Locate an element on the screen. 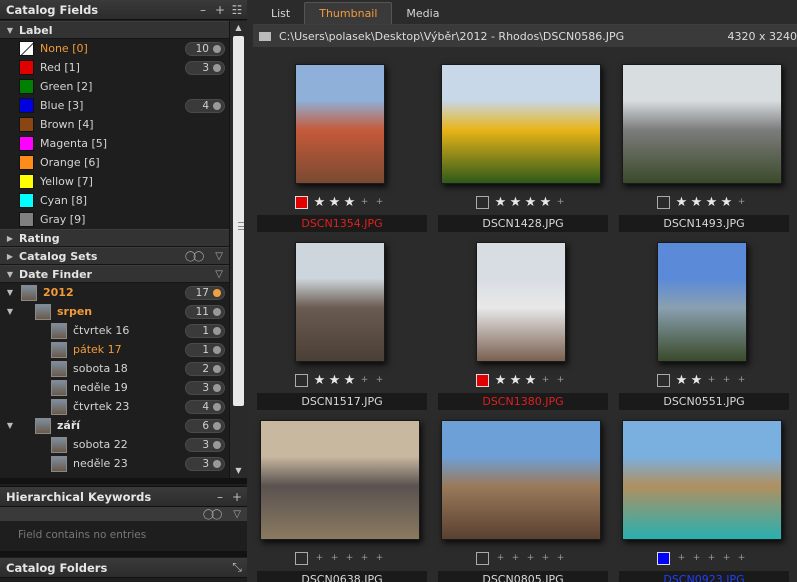 Image resolution: width=797 pixels, height=582 pixels. label-item: Magenta [5] is located at coordinates (114, 143).